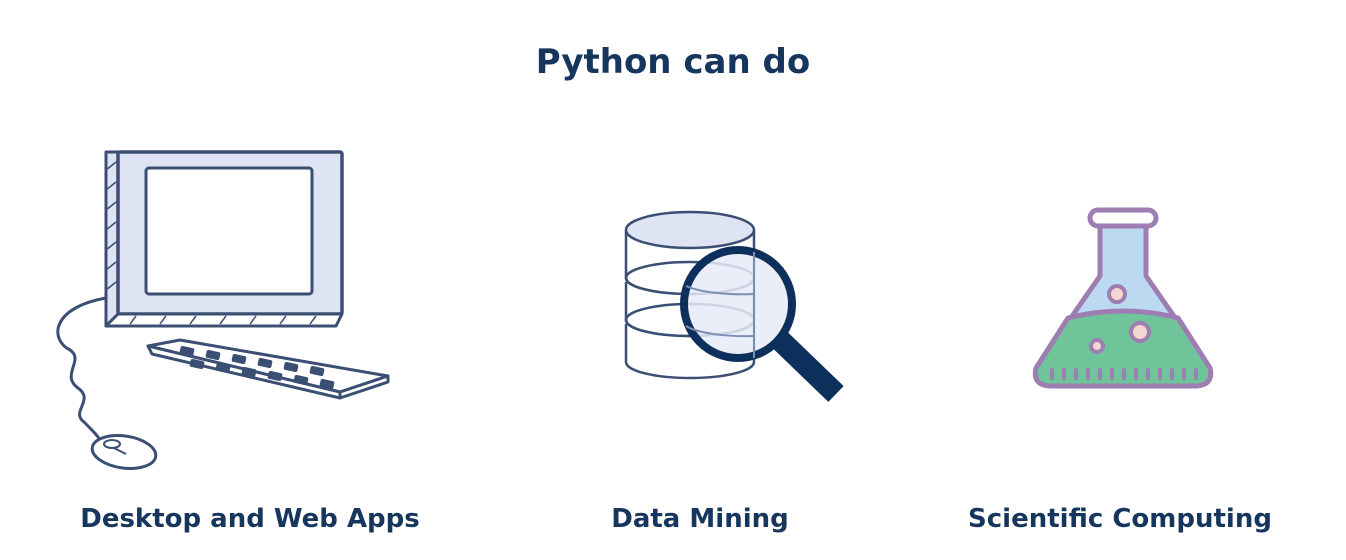  Describe the element at coordinates (700, 519) in the screenshot. I see `card-label-mining: Data Mining` at that location.